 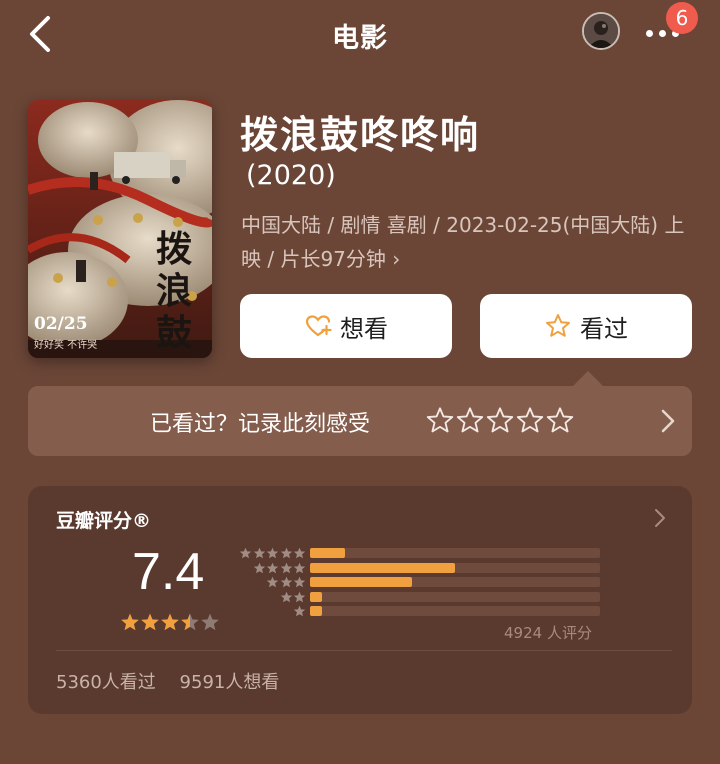 What do you see at coordinates (604, 328) in the screenshot?
I see `seen-label: 看过` at bounding box center [604, 328].